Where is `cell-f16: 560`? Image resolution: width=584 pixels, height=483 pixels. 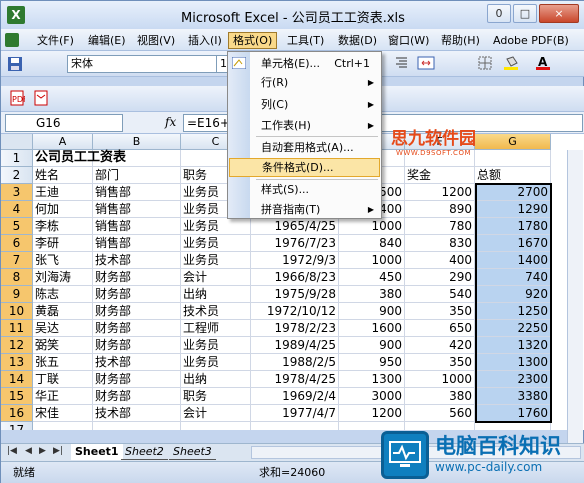 cell-f16: 560 is located at coordinates (440, 413).